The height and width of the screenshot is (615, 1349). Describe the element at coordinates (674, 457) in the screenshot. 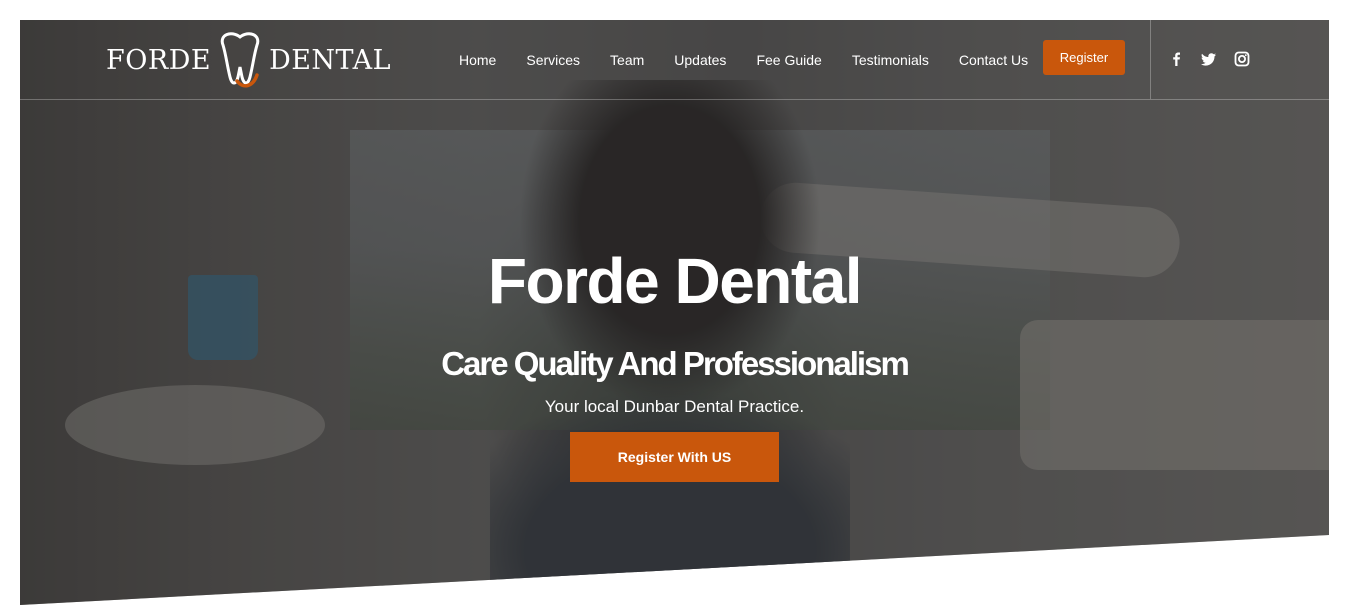

I see `register-with-us-button: Register With US` at that location.